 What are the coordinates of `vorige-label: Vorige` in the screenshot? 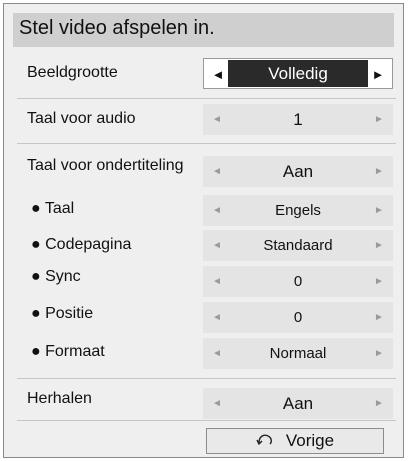 It's located at (310, 440).